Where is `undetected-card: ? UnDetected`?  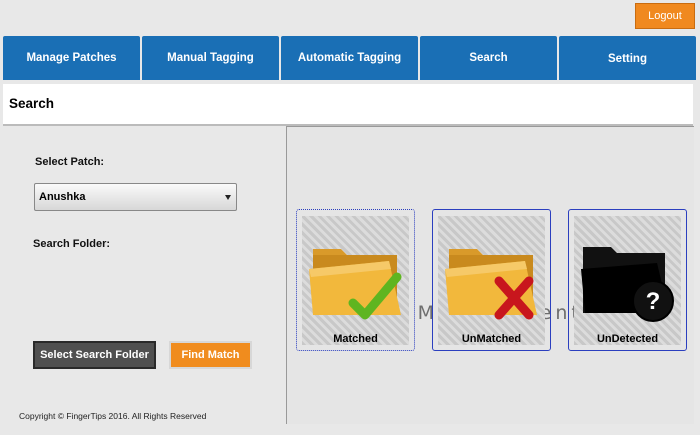
undetected-card: ? UnDetected is located at coordinates (627, 280).